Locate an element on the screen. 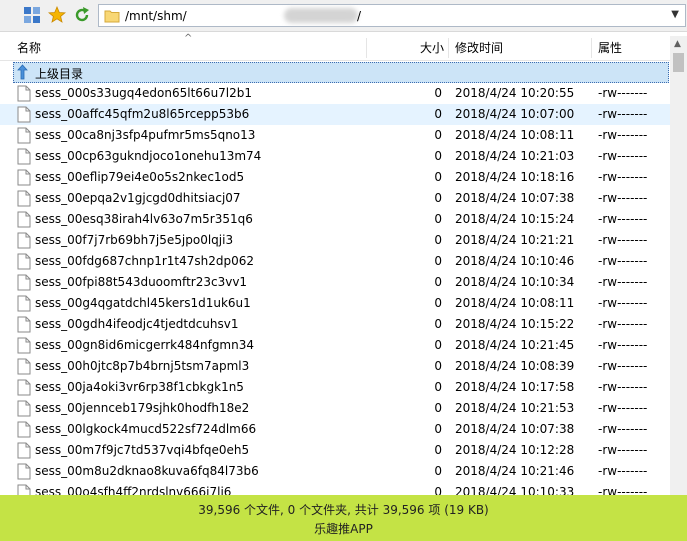 The width and height of the screenshot is (687, 541). file-modified: 2018/4/24 10:17:58 is located at coordinates (515, 387).